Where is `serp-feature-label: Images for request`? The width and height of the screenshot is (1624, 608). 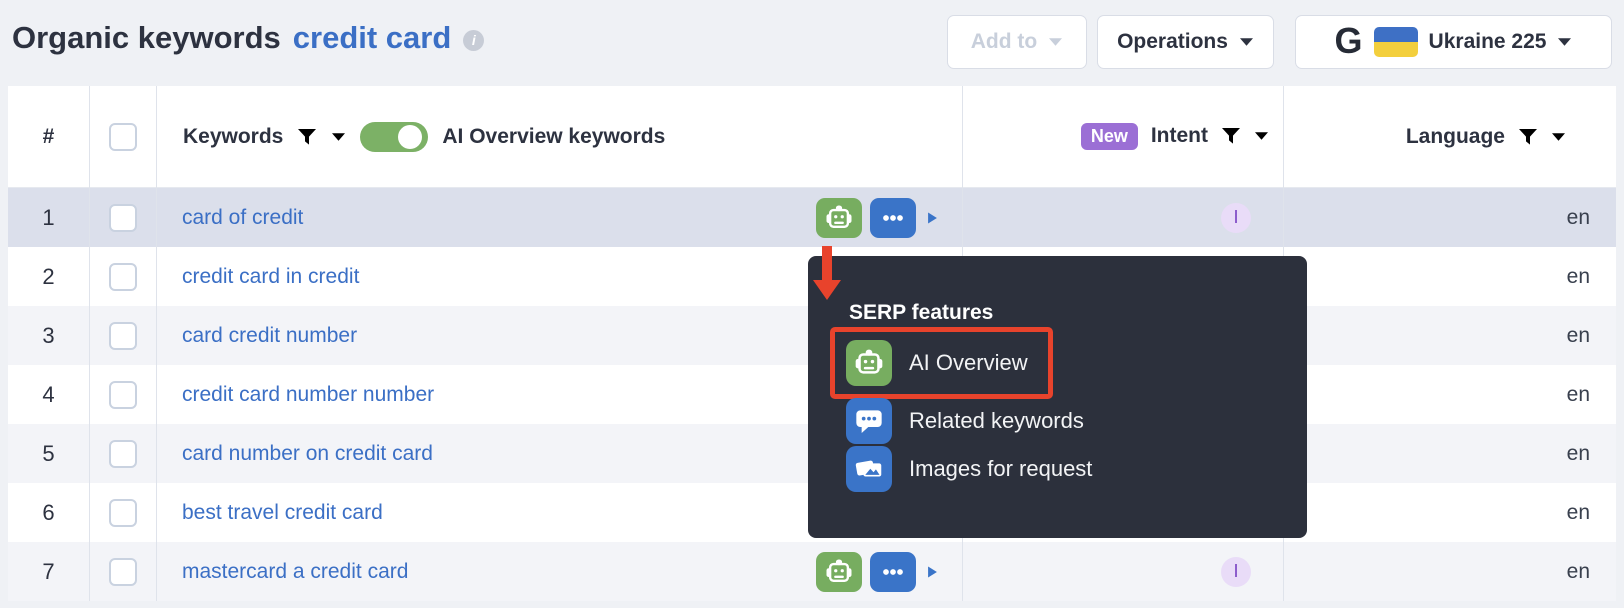 serp-feature-label: Images for request is located at coordinates (1001, 468).